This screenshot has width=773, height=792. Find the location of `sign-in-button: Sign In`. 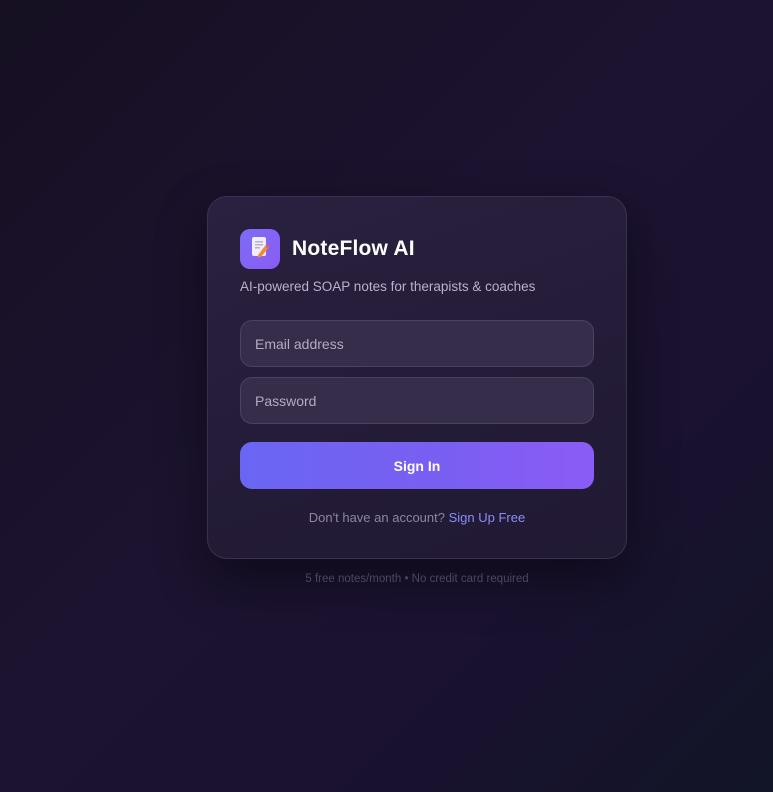

sign-in-button: Sign In is located at coordinates (417, 465).